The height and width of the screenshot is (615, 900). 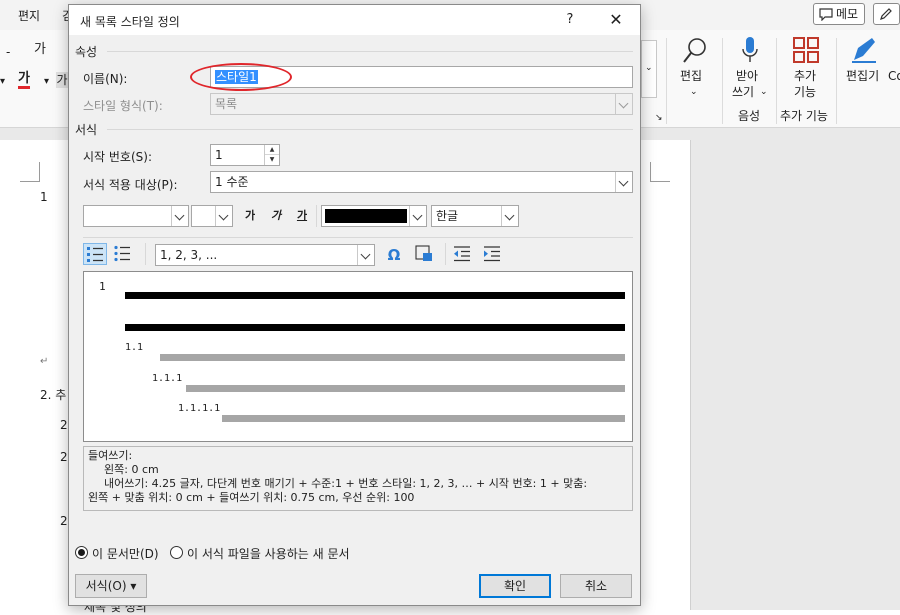 What do you see at coordinates (102, 286) in the screenshot?
I see `preview-level-1: 1` at bounding box center [102, 286].